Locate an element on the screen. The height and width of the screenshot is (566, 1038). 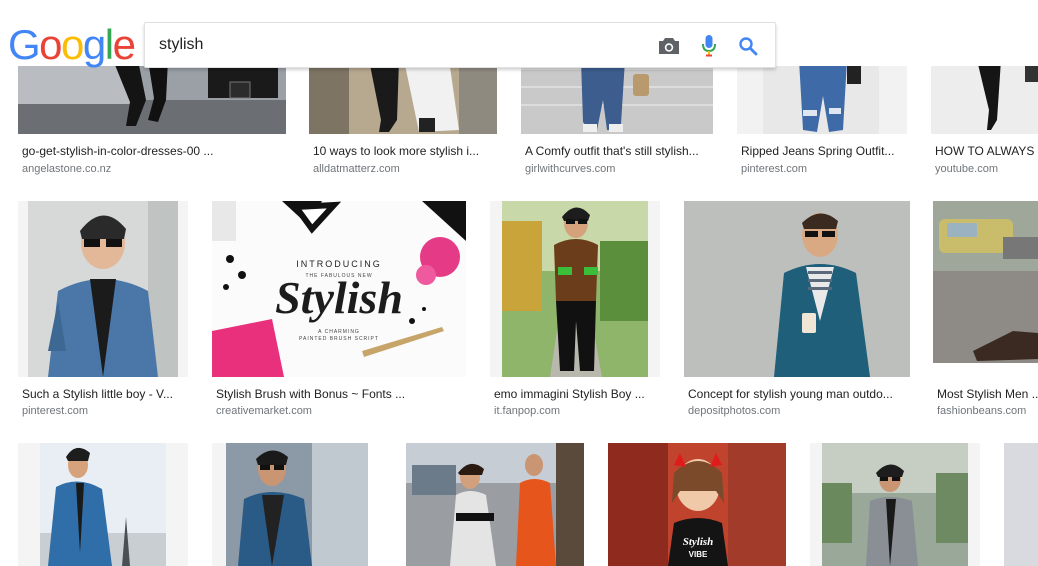
search-input is located at coordinates (399, 45).